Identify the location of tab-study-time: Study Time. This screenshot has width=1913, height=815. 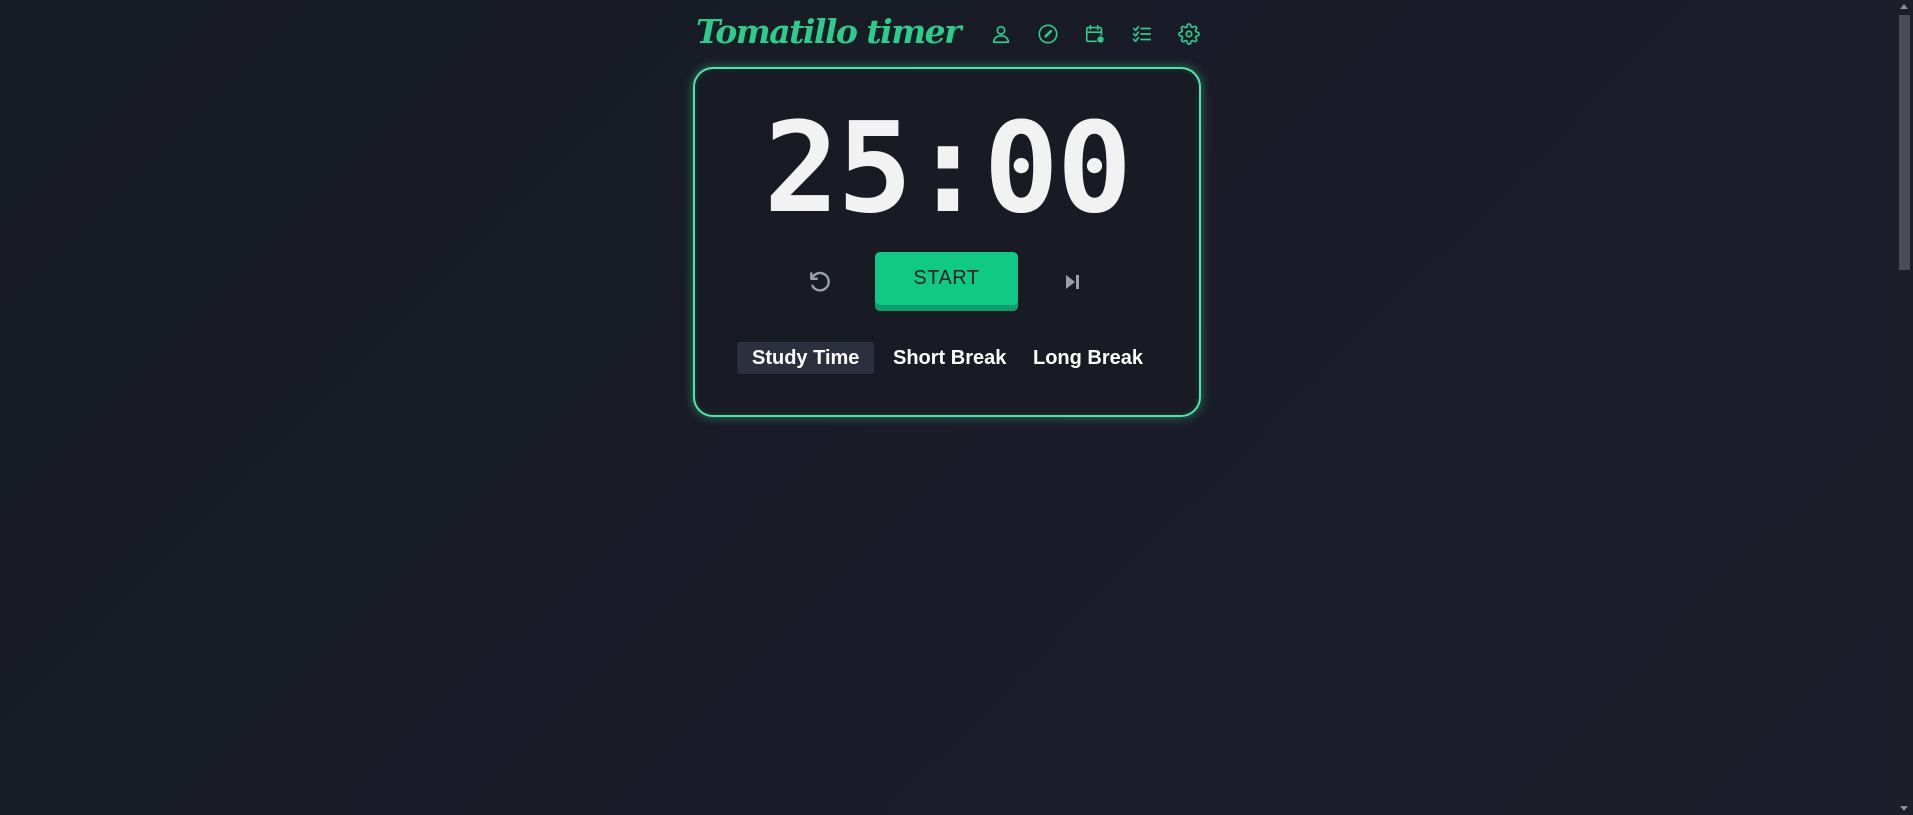
(806, 358).